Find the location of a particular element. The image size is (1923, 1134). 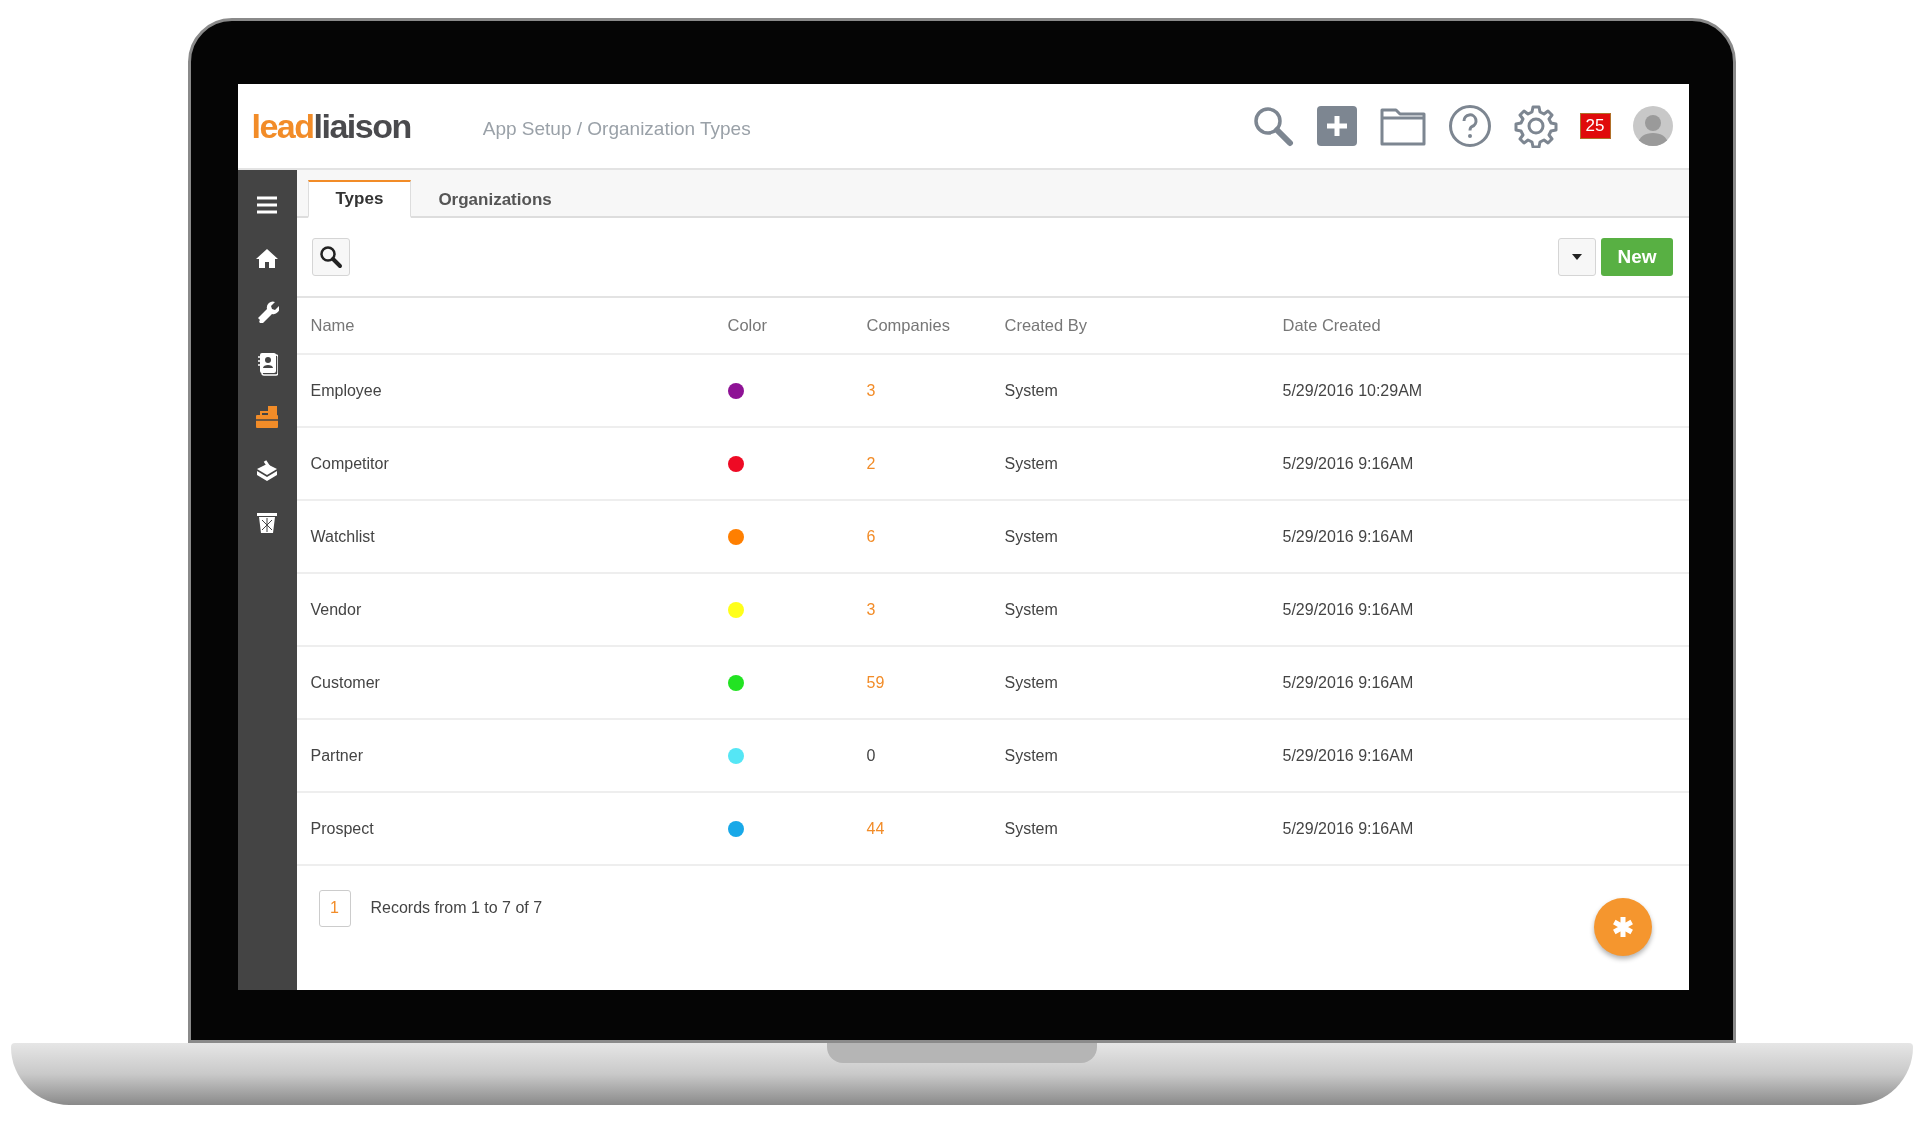

companies-link: 2 is located at coordinates (935, 463).